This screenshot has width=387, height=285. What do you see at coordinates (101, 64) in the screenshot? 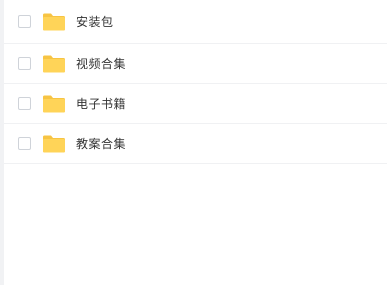
I see `file-name: 视频合集` at bounding box center [101, 64].